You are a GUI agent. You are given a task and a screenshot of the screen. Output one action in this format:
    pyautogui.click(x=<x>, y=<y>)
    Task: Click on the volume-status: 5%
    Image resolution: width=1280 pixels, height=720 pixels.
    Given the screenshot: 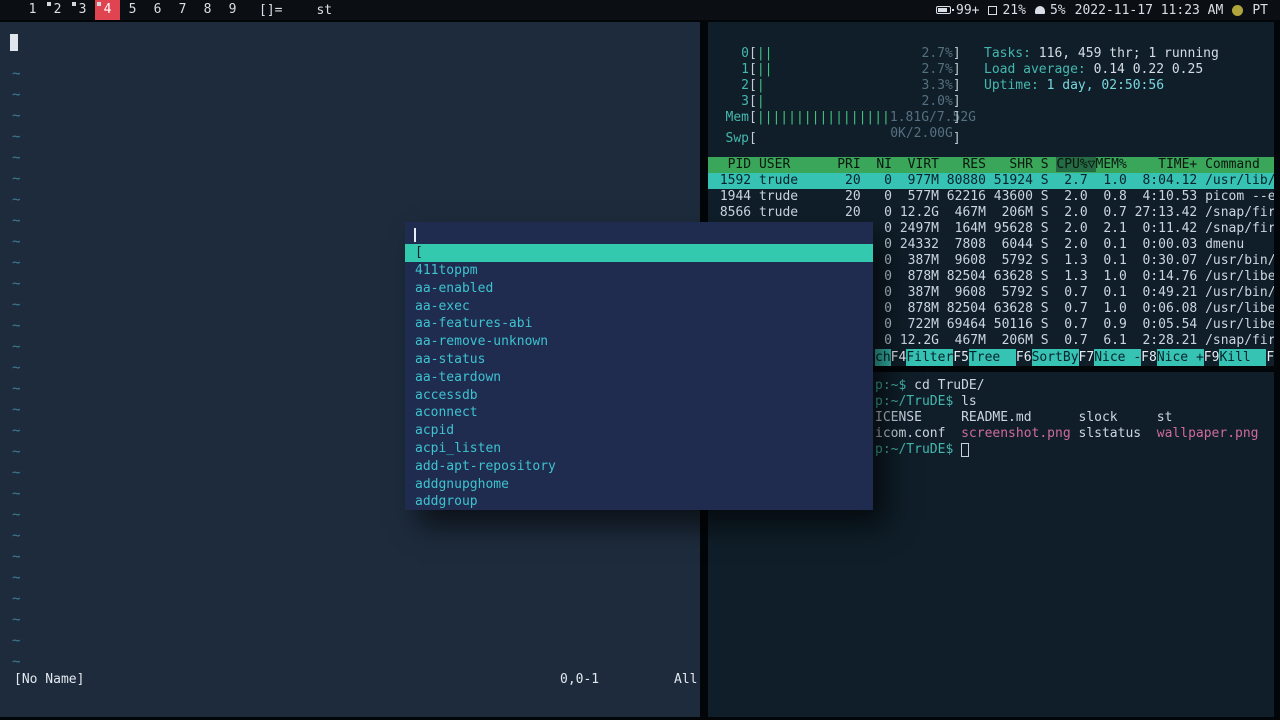 What is the action you would take?
    pyautogui.click(x=1050, y=10)
    